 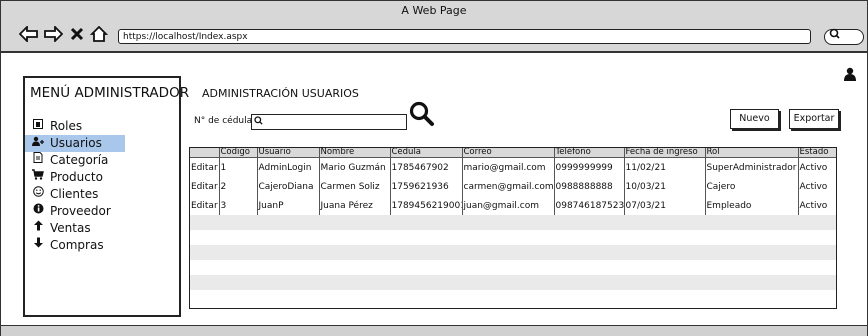 What do you see at coordinates (423, 115) in the screenshot?
I see `search-button-icon` at bounding box center [423, 115].